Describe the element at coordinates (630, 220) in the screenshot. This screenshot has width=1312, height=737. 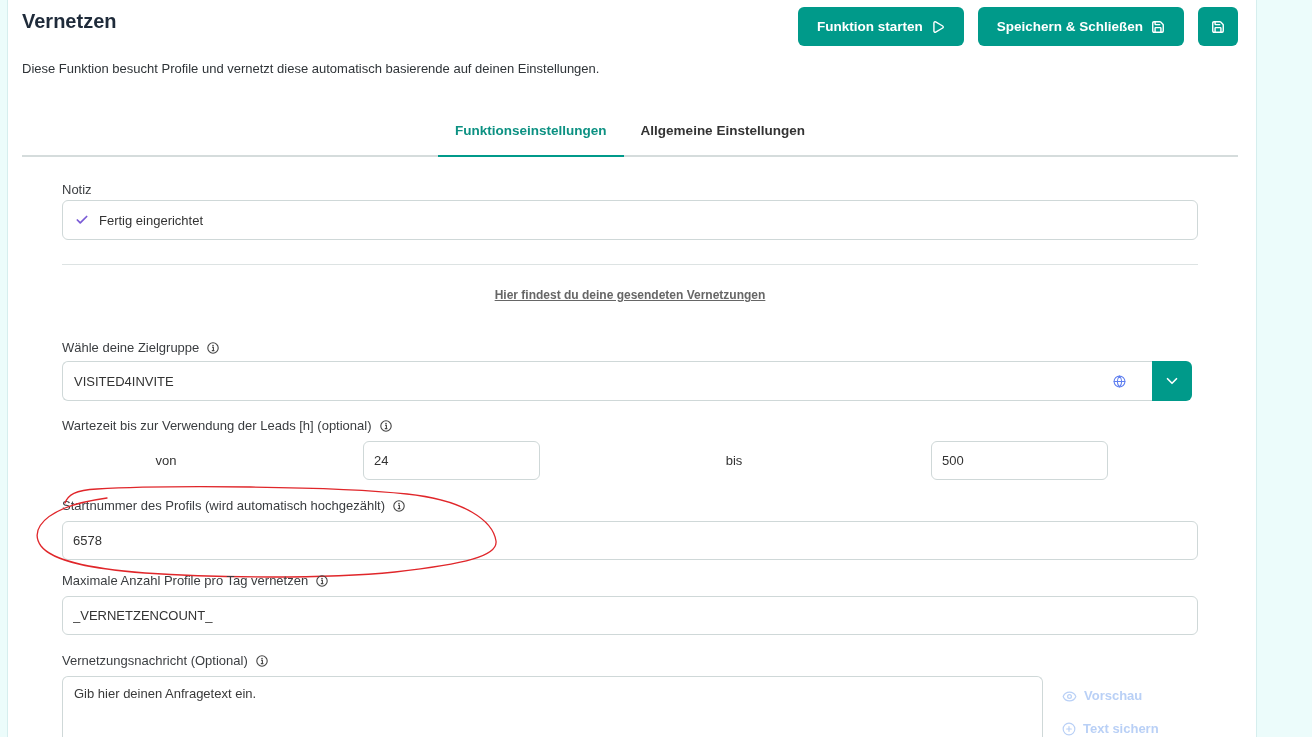
I see `note-input: Fertig eingerichtet` at that location.